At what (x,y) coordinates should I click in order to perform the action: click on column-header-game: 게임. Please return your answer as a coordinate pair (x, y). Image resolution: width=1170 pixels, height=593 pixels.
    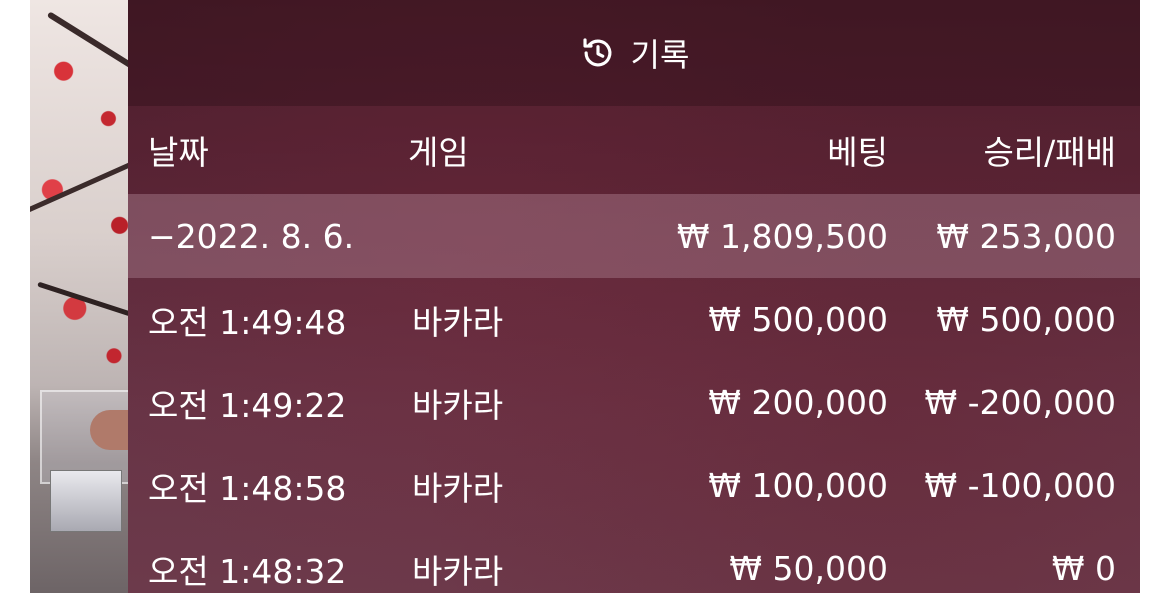
    Looking at the image, I should click on (438, 152).